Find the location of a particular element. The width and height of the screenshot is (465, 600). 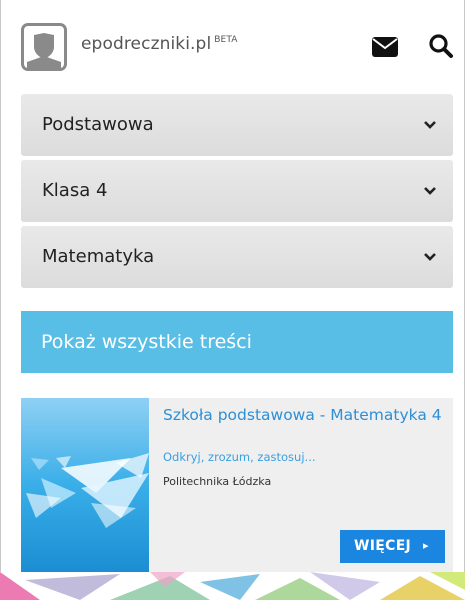

dropdown-label: Klasa 4 is located at coordinates (75, 190).